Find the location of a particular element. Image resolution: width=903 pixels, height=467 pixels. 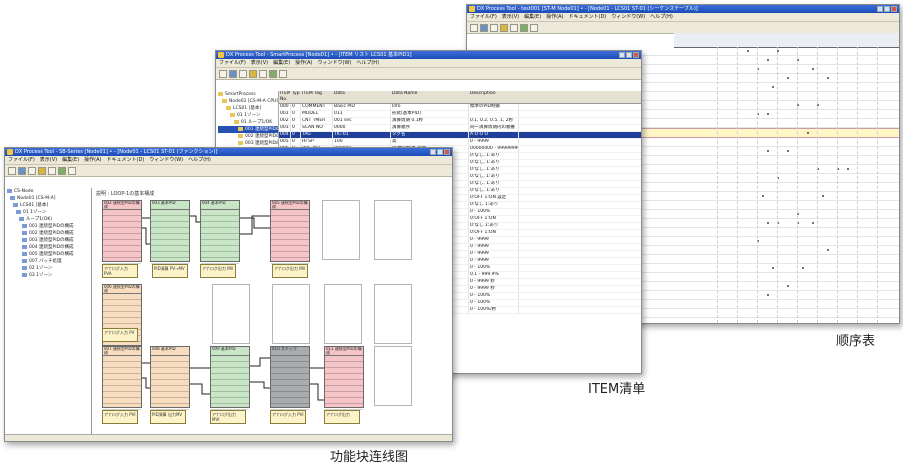

column-header: ITEM No. is located at coordinates (285, 97).